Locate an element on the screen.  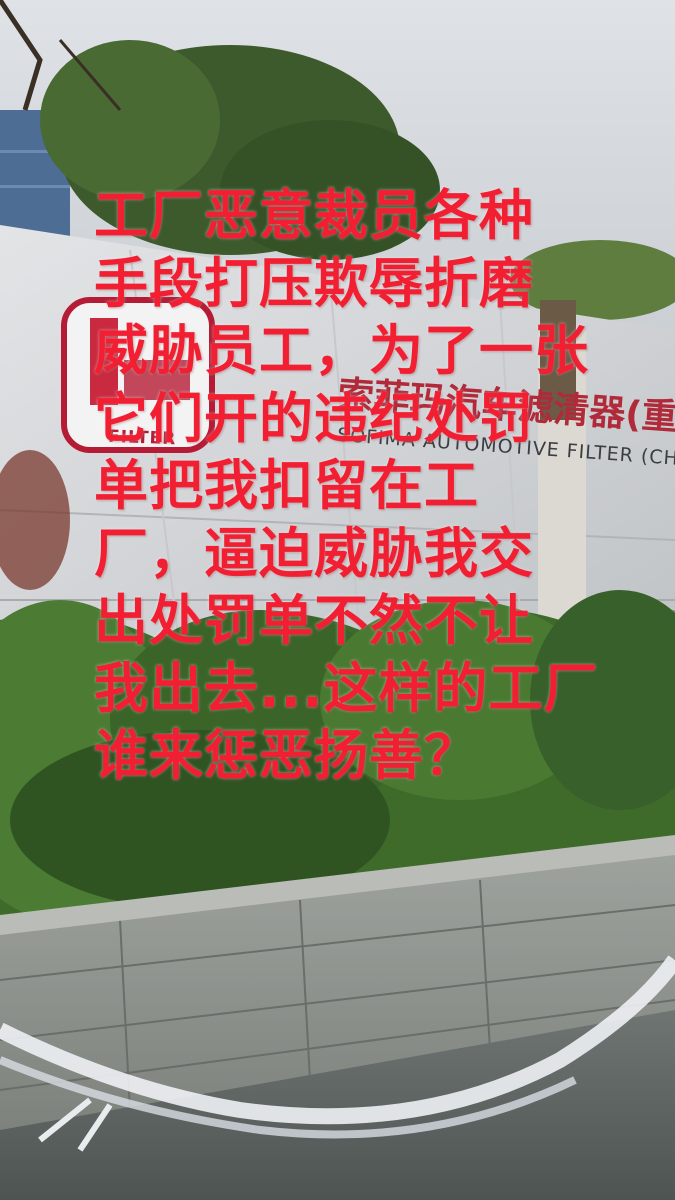
caption-line-7: 出处罚单不然不让 is located at coordinates (314, 620).